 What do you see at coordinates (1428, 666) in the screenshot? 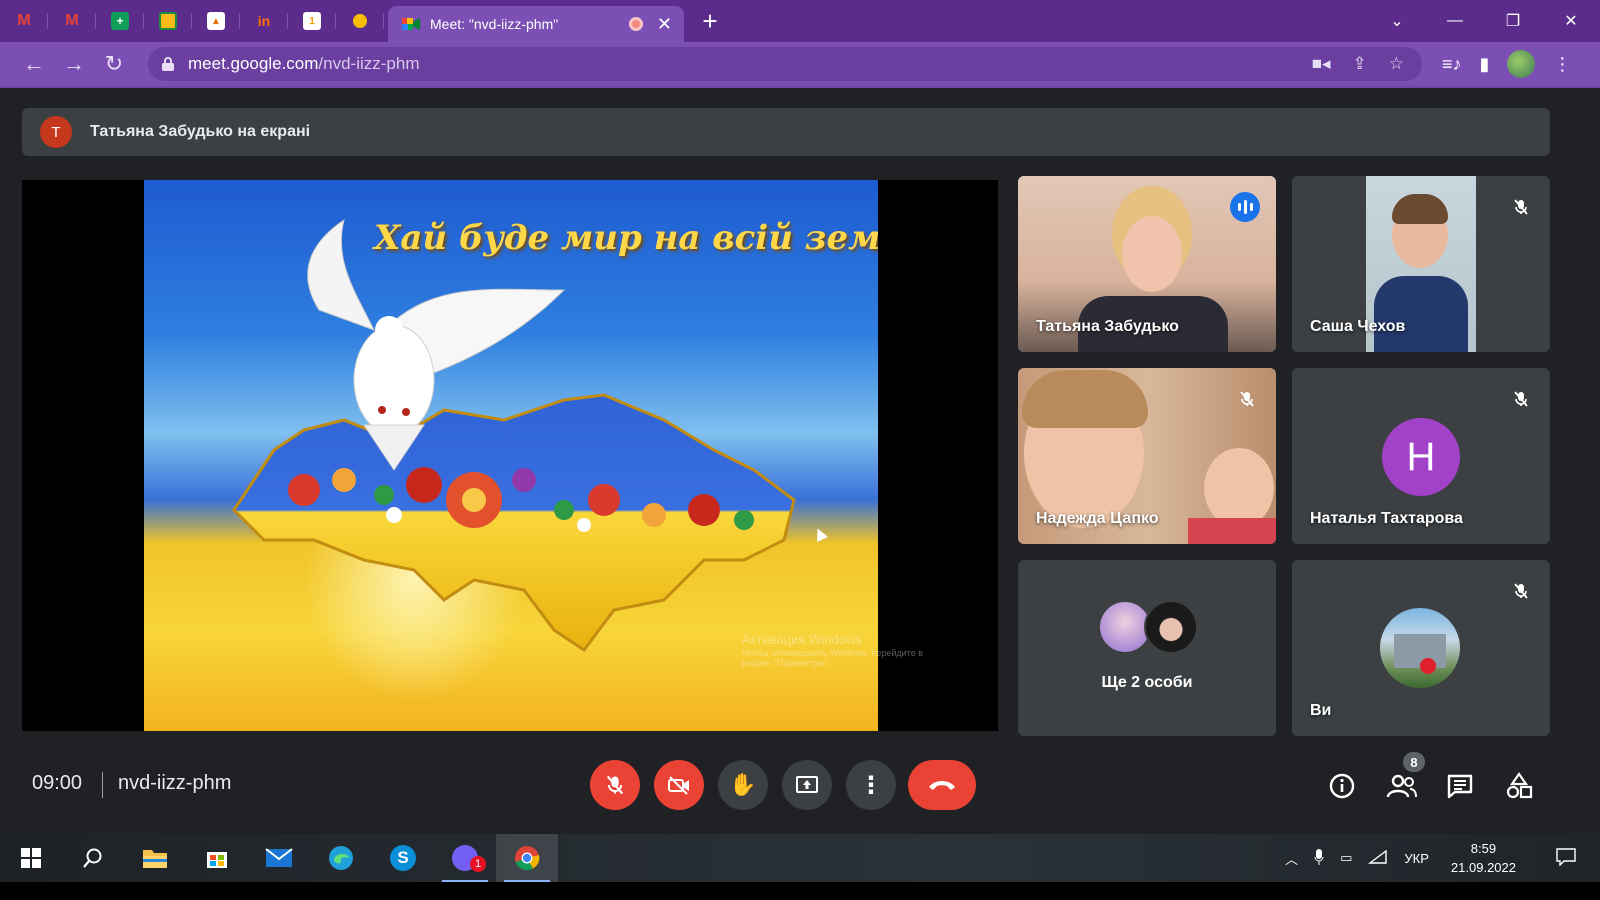
I see `flower-shape` at bounding box center [1428, 666].